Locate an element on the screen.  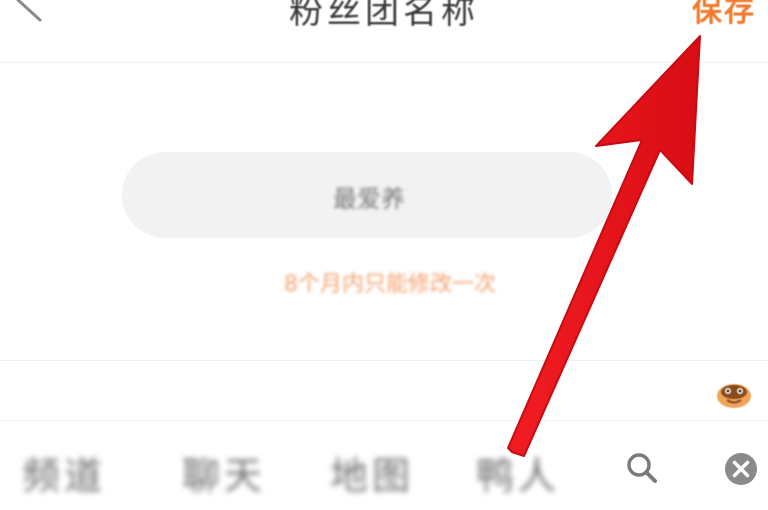
save-button: 保存 is located at coordinates (724, 15).